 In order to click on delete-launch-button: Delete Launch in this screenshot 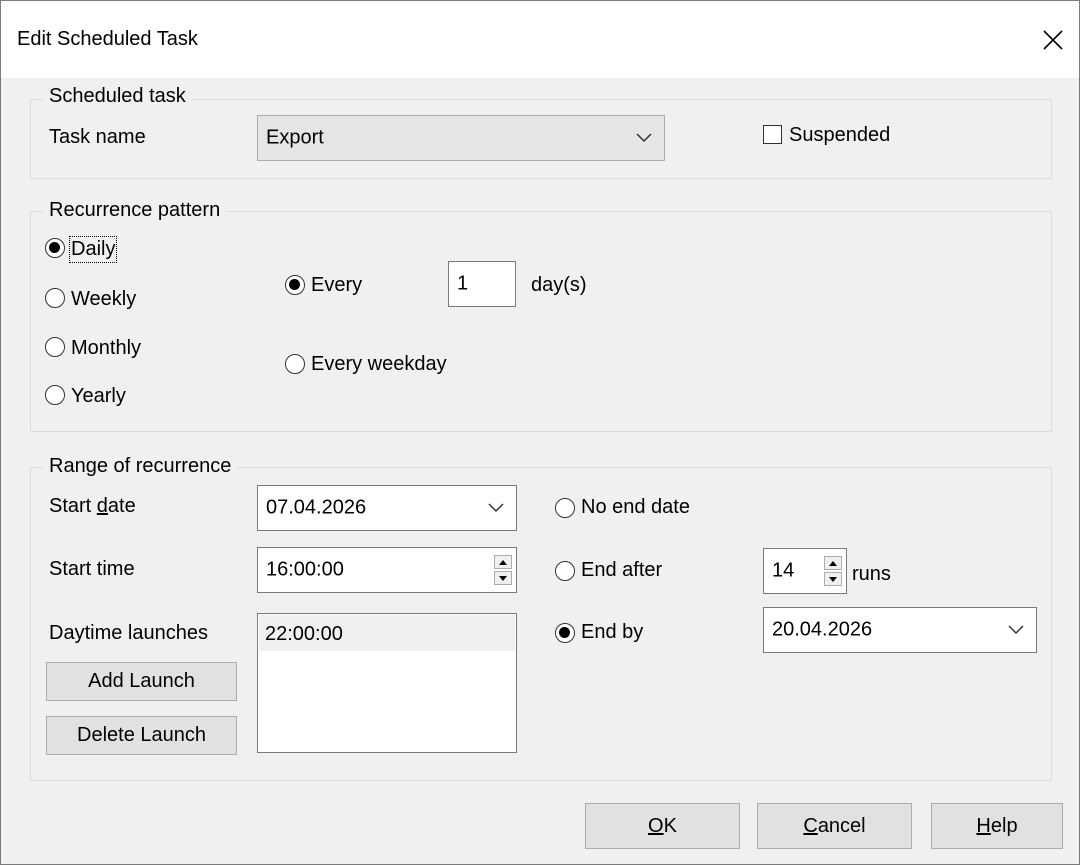, I will do `click(141, 735)`.